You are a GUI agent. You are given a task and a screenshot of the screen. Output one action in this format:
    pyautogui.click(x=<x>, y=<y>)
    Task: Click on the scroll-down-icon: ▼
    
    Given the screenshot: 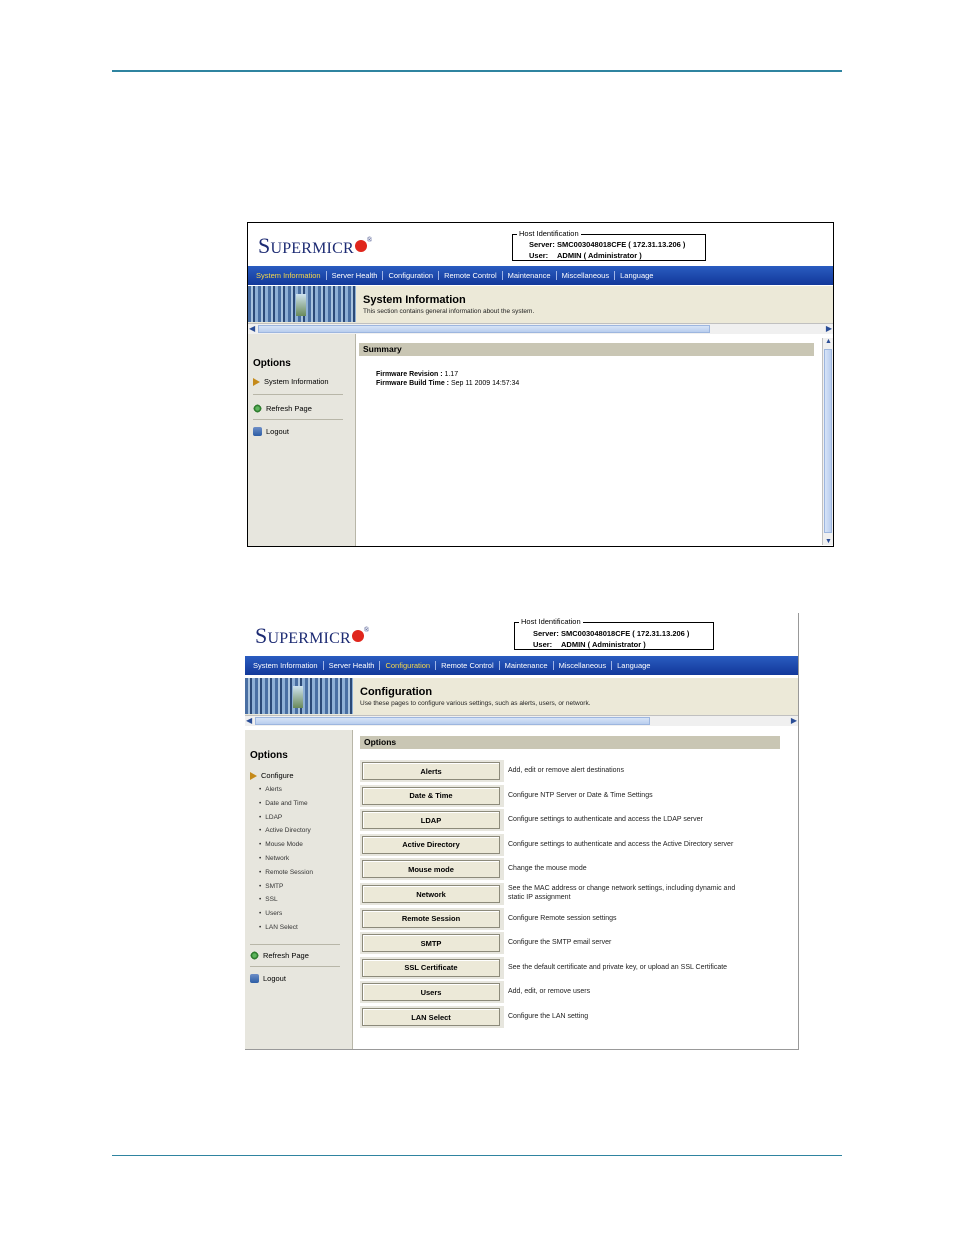 What is the action you would take?
    pyautogui.click(x=828, y=541)
    